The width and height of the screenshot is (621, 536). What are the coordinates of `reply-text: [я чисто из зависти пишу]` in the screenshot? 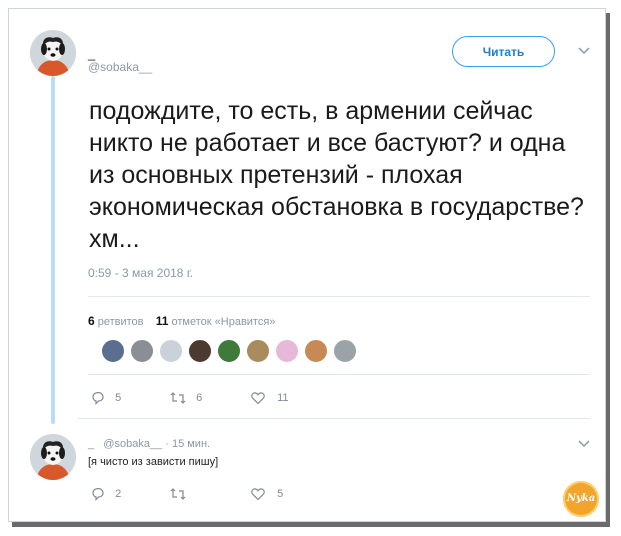 It's located at (153, 462).